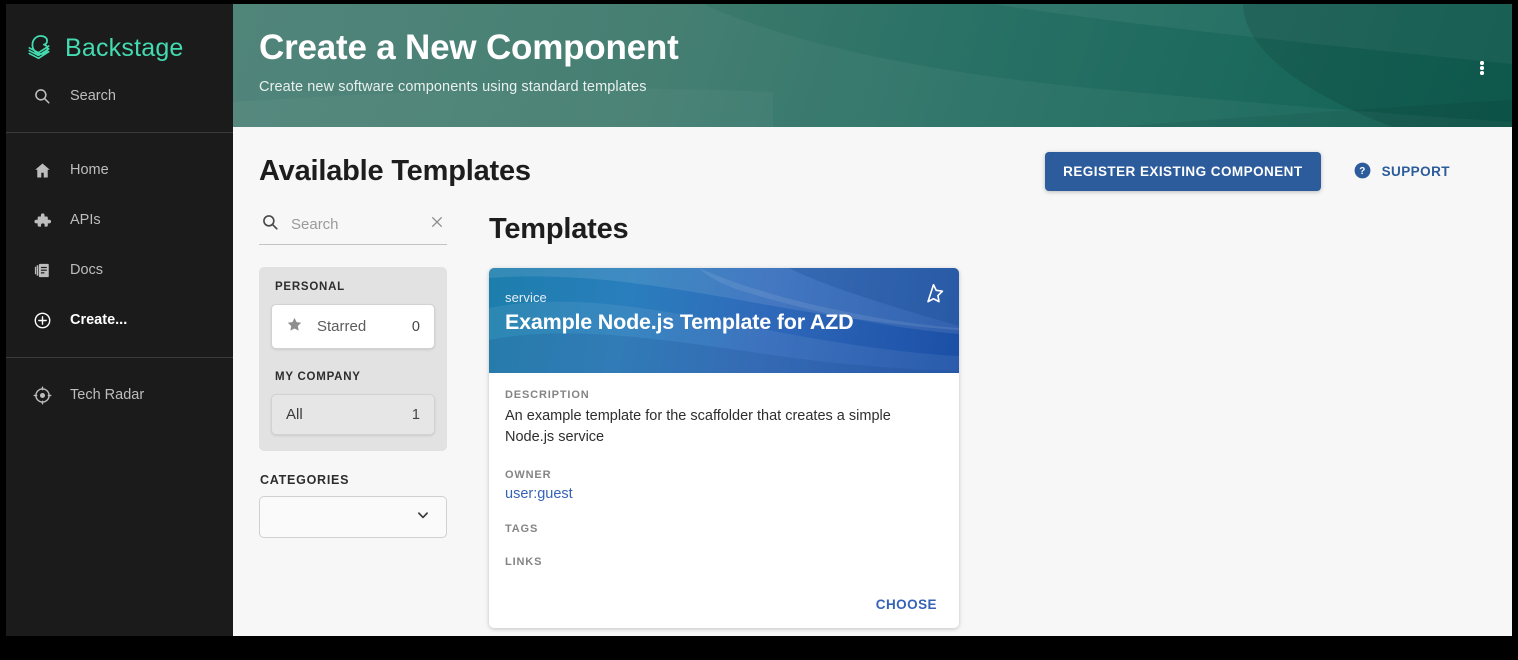 The image size is (1518, 660). What do you see at coordinates (107, 395) in the screenshot?
I see `sidebar-item-label: Tech Radar` at bounding box center [107, 395].